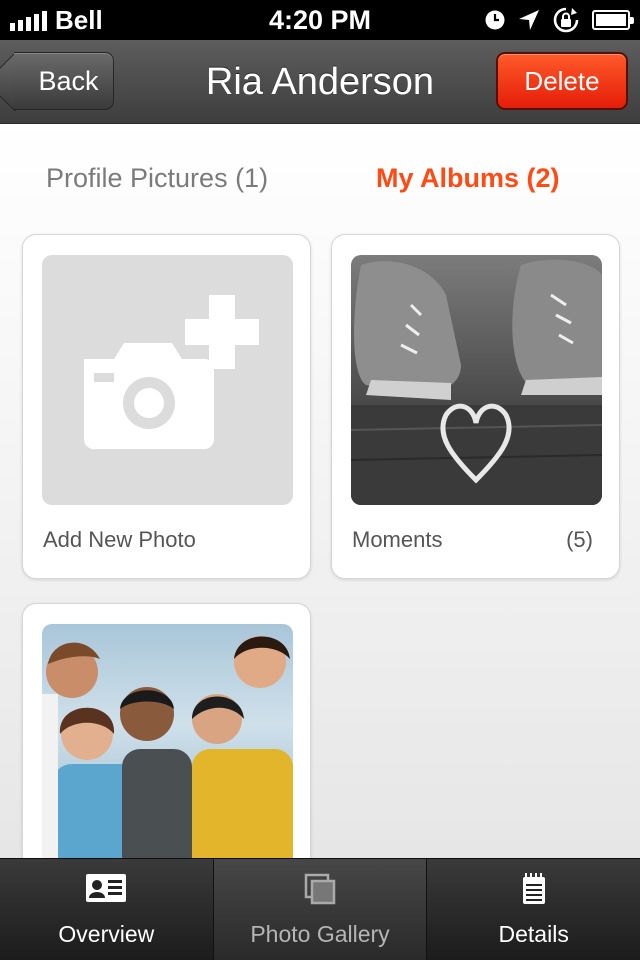  I want to click on tab-profile-pictures: Profile Pictures (1), so click(157, 178).